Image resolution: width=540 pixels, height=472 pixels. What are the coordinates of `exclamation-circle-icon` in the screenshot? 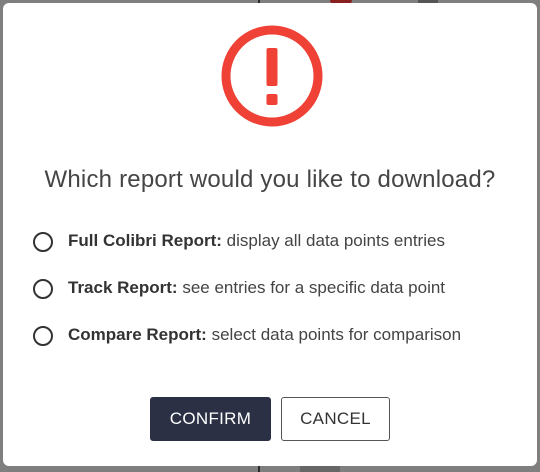 It's located at (272, 76).